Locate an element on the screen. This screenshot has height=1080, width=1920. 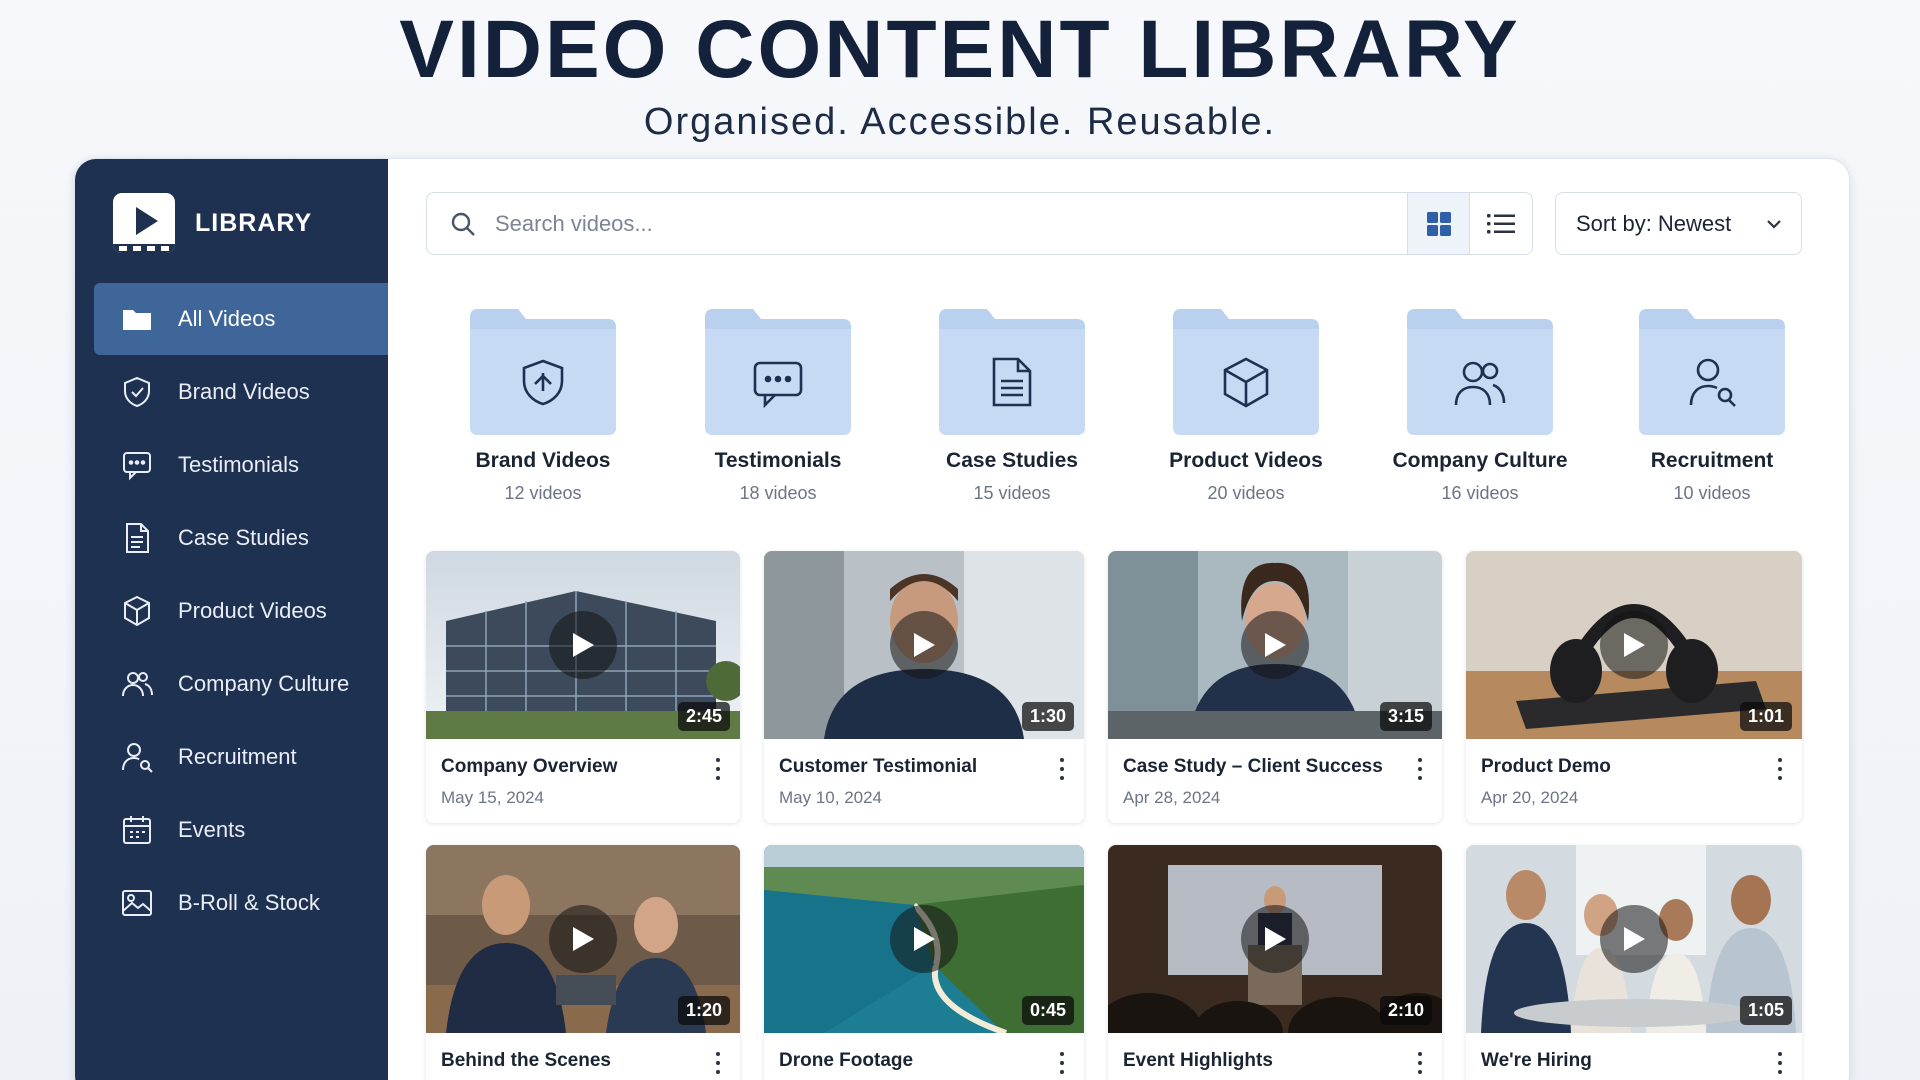
sort-dropdown: Sort by: Newest is located at coordinates (1678, 223).